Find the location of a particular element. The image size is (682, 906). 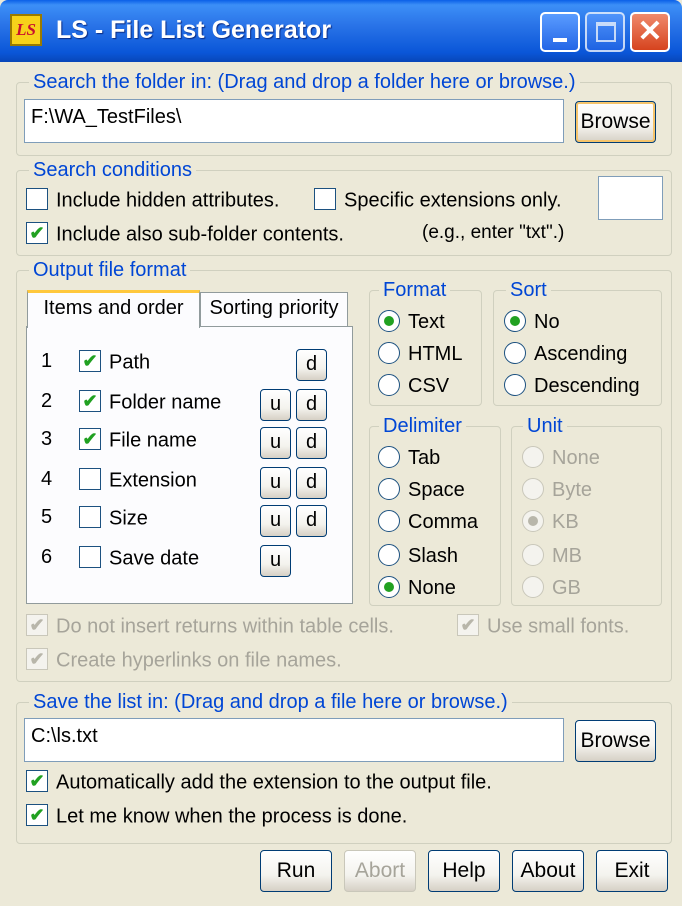

unit-byte-radio: Byte is located at coordinates (557, 489).